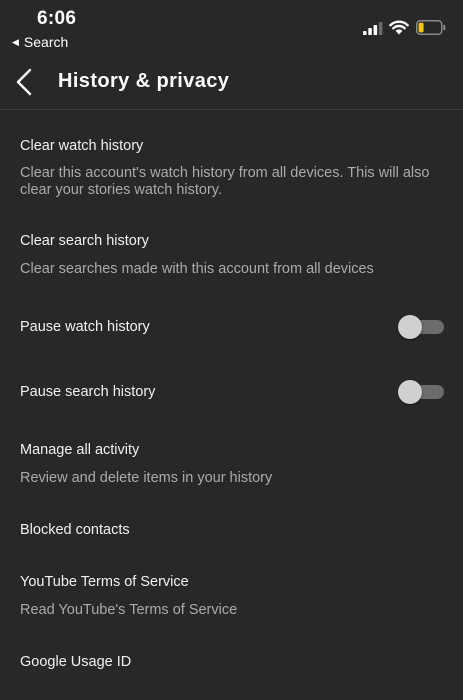  Describe the element at coordinates (431, 27) in the screenshot. I see `battery-icon` at that location.